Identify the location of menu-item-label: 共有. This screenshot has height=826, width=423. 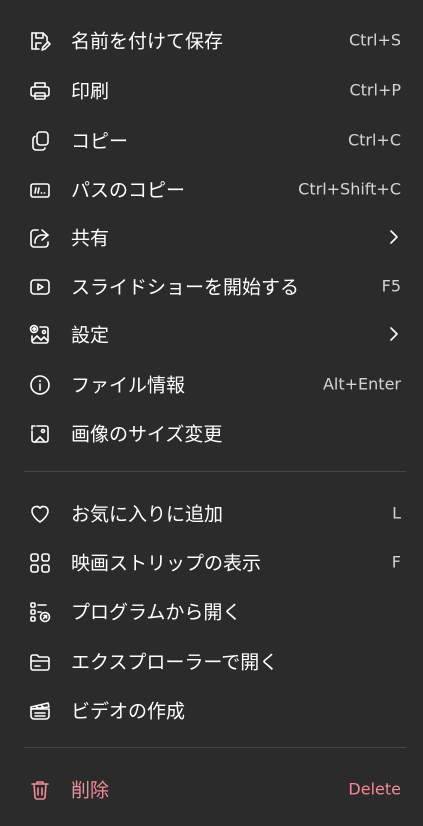
(90, 238).